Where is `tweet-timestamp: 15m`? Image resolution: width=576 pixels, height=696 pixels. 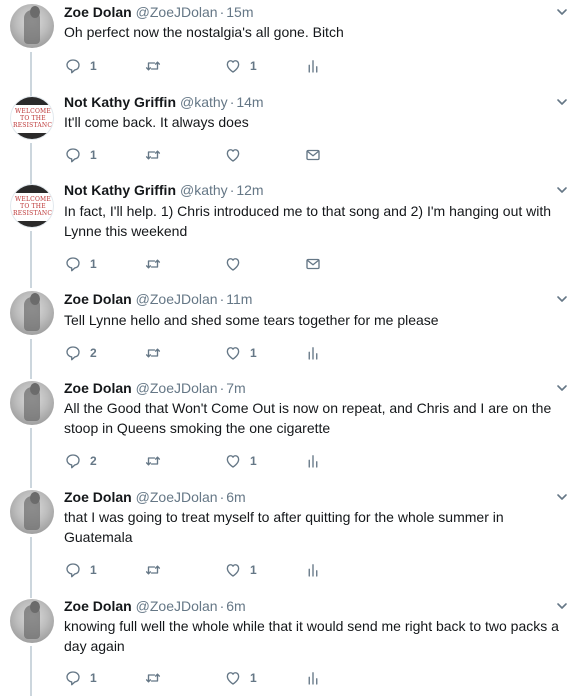 tweet-timestamp: 15m is located at coordinates (239, 12).